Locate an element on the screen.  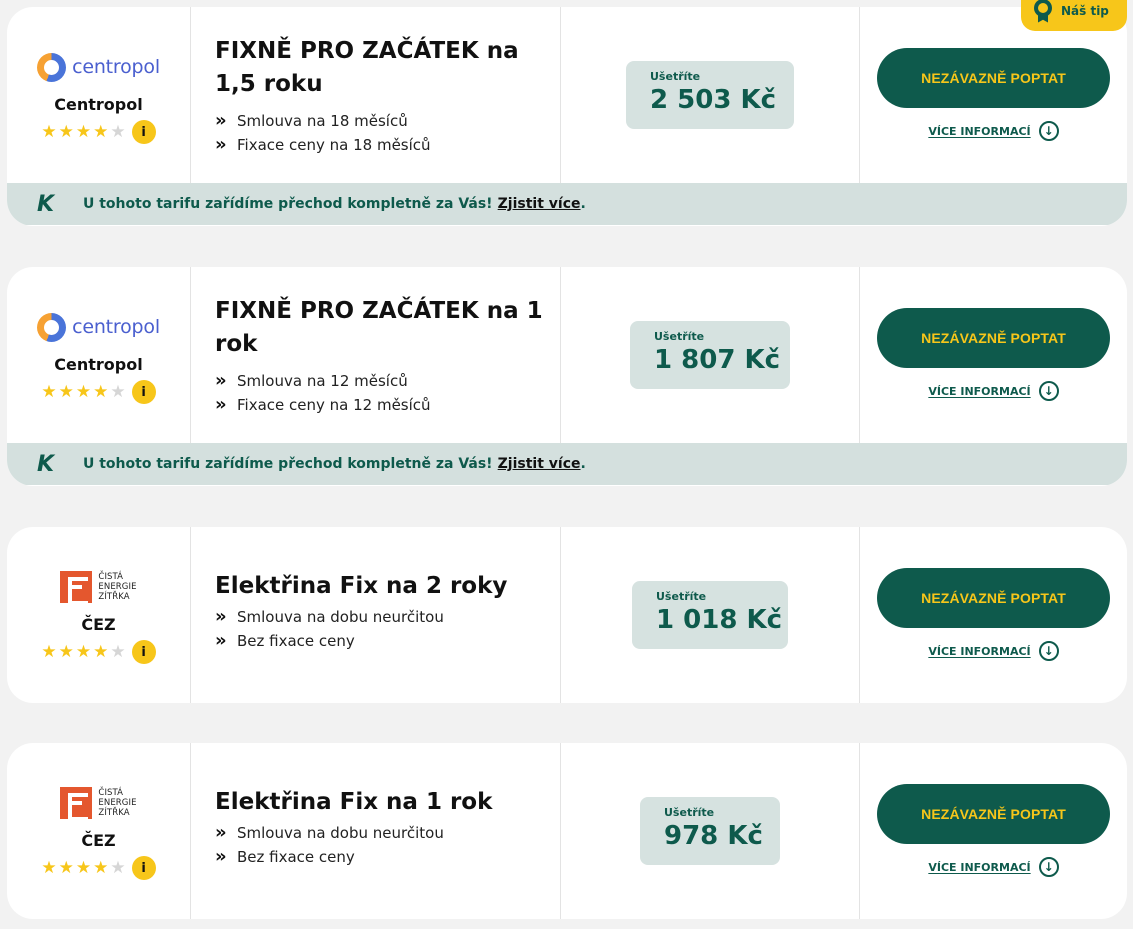
feature-item: » Fixace ceny na 12 měsíců is located at coordinates (387, 405).